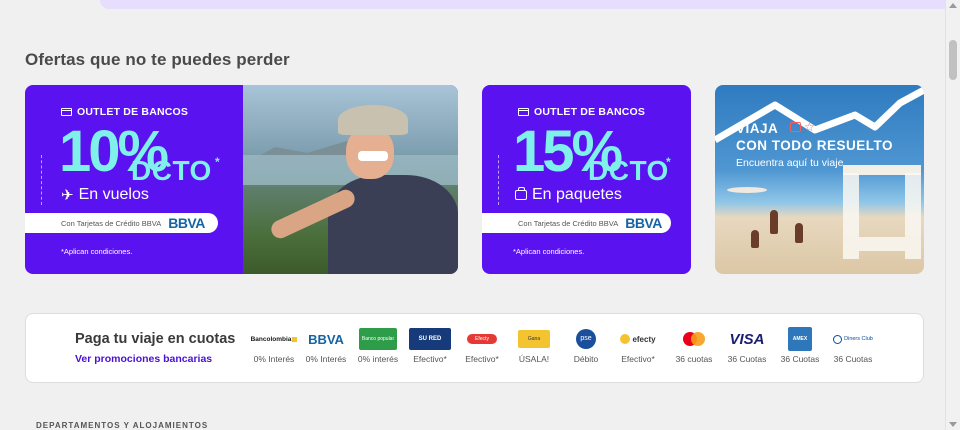 The height and width of the screenshot is (430, 960). I want to click on bancolombia-logo: Bancolombia, so click(274, 339).